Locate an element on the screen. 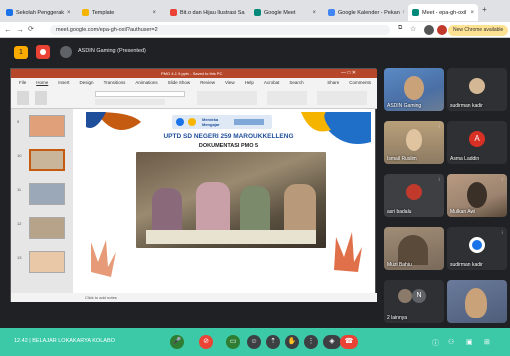 The height and width of the screenshot is (356, 510). activities-panel-icon: ⊞ is located at coordinates (487, 342).